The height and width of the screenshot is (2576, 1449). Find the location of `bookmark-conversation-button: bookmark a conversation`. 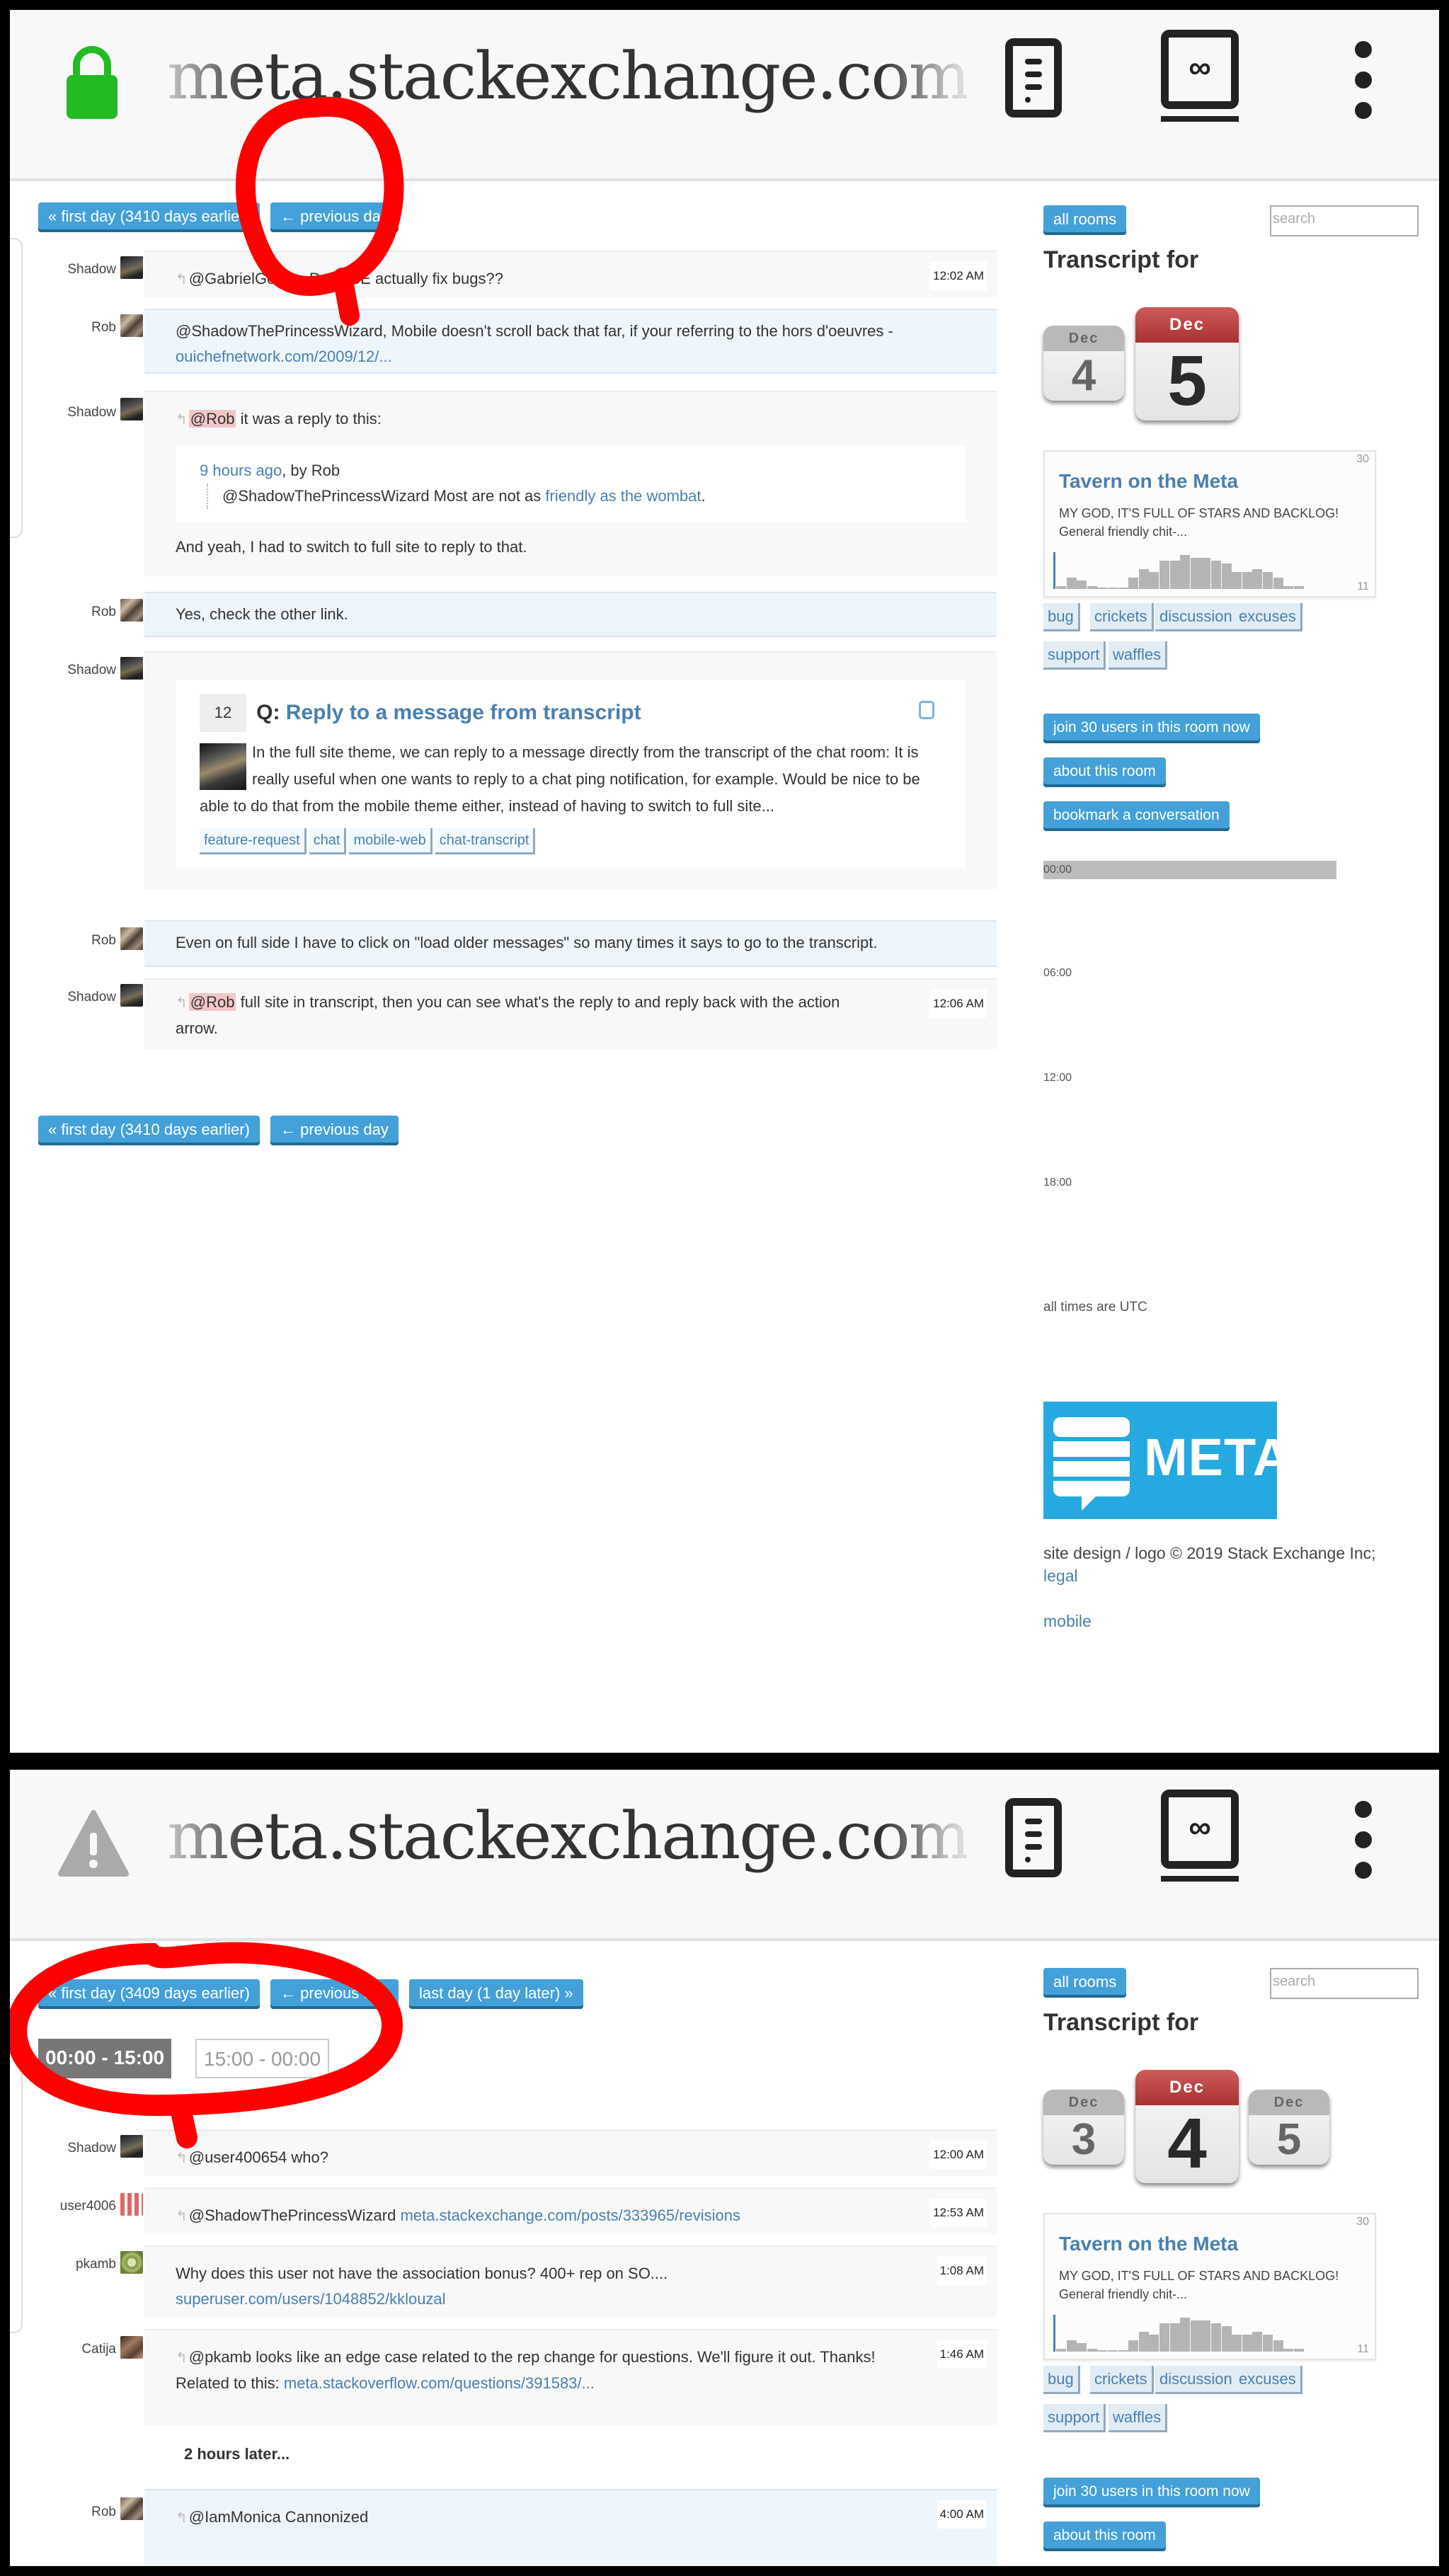

bookmark-conversation-button: bookmark a conversation is located at coordinates (1136, 816).